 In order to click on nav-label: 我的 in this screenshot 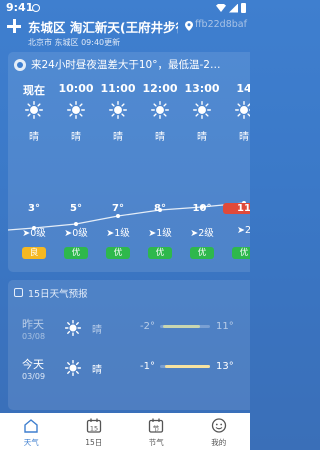, I will do `click(219, 442)`.